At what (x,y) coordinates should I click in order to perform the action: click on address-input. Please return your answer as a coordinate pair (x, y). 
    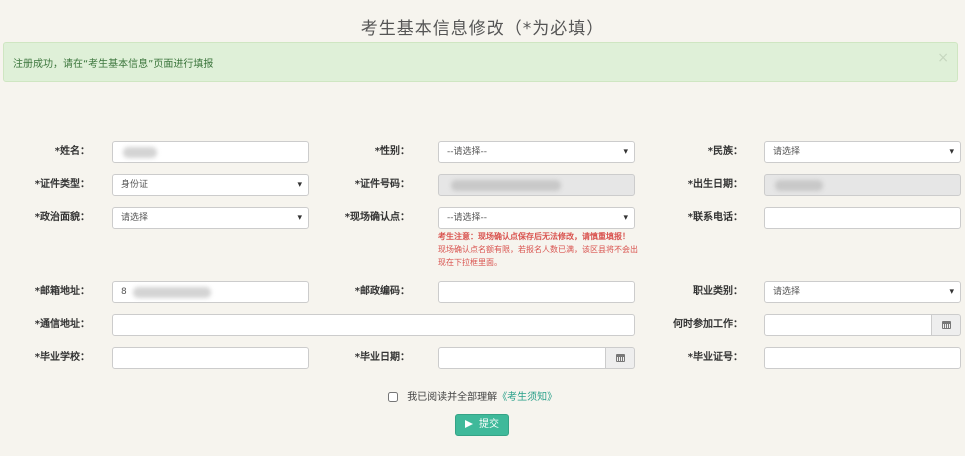
    Looking at the image, I should click on (373, 325).